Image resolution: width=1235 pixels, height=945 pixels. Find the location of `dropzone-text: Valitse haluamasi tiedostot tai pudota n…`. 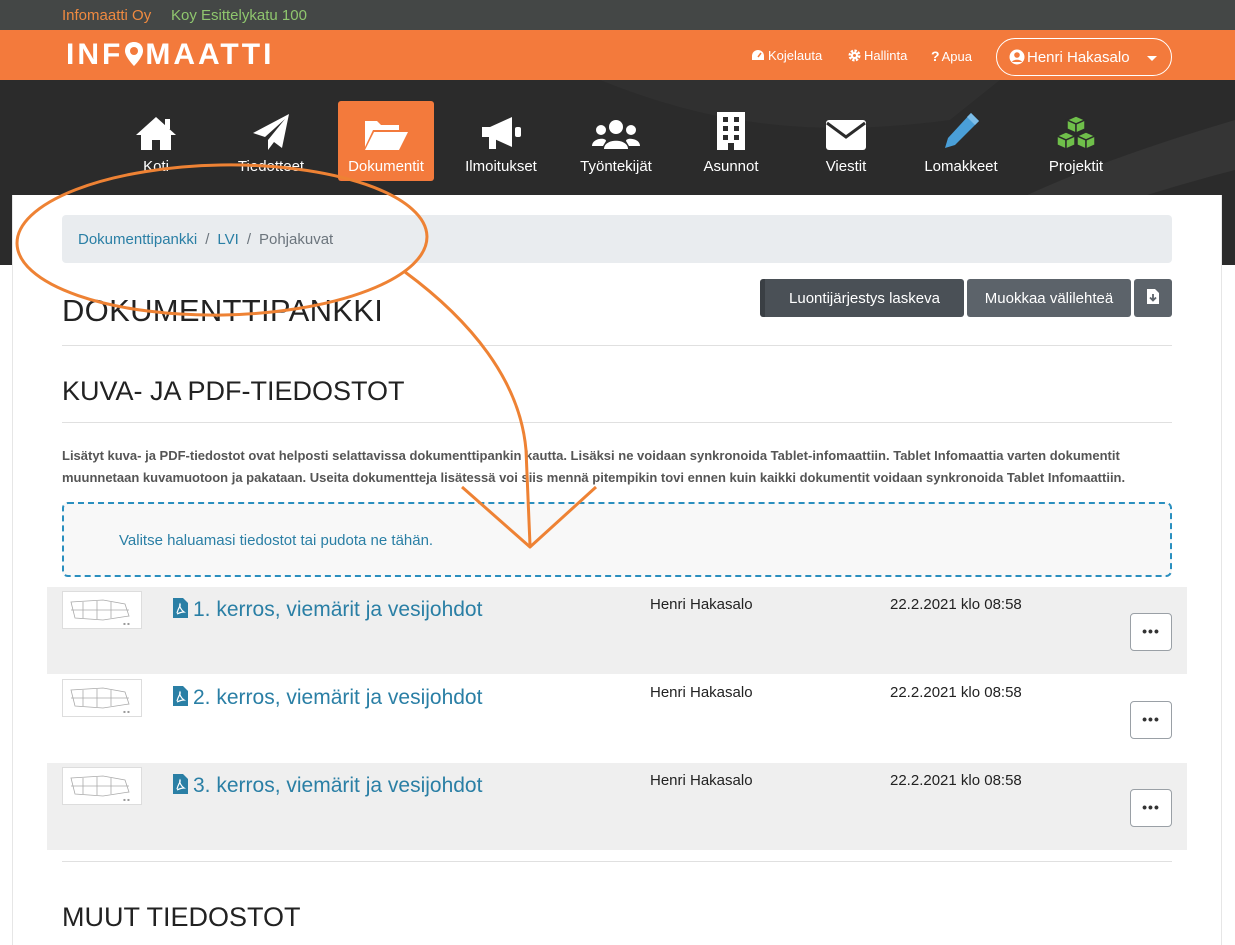

dropzone-text: Valitse haluamasi tiedostot tai pudota n… is located at coordinates (276, 540).